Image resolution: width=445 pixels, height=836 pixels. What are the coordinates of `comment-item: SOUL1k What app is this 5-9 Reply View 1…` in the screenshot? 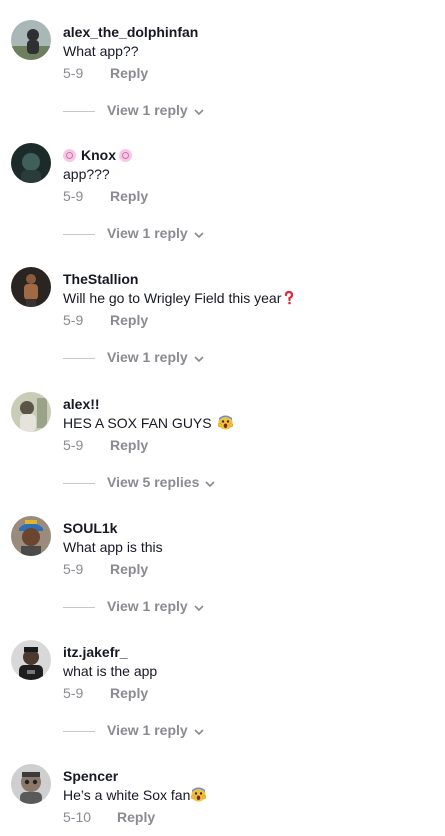 It's located at (222, 578).